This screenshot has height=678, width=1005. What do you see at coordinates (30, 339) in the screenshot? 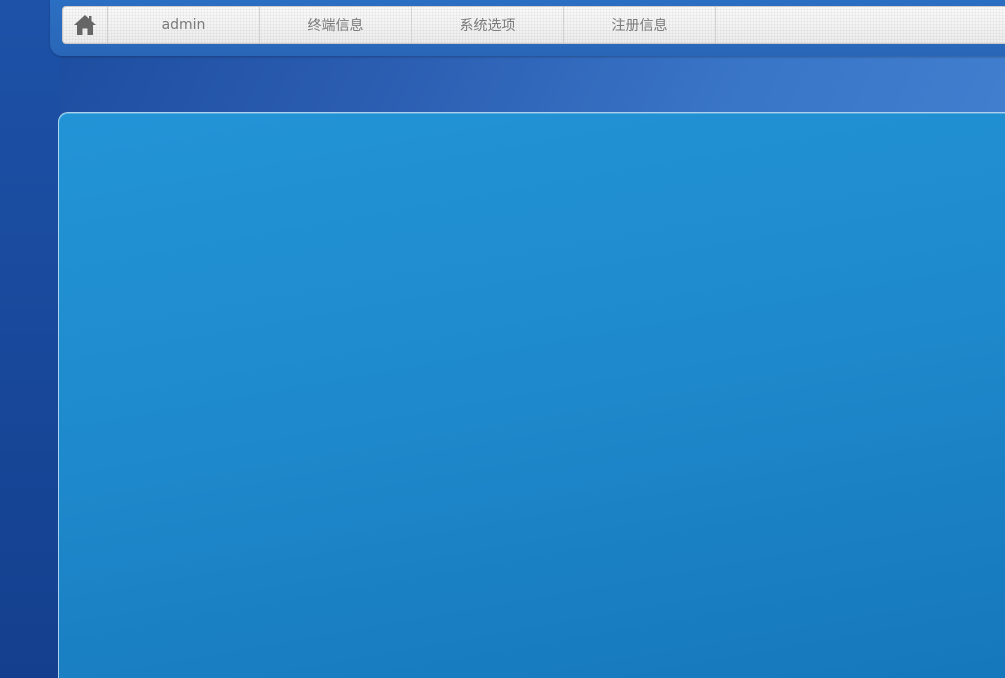
I see `background-edge` at bounding box center [30, 339].